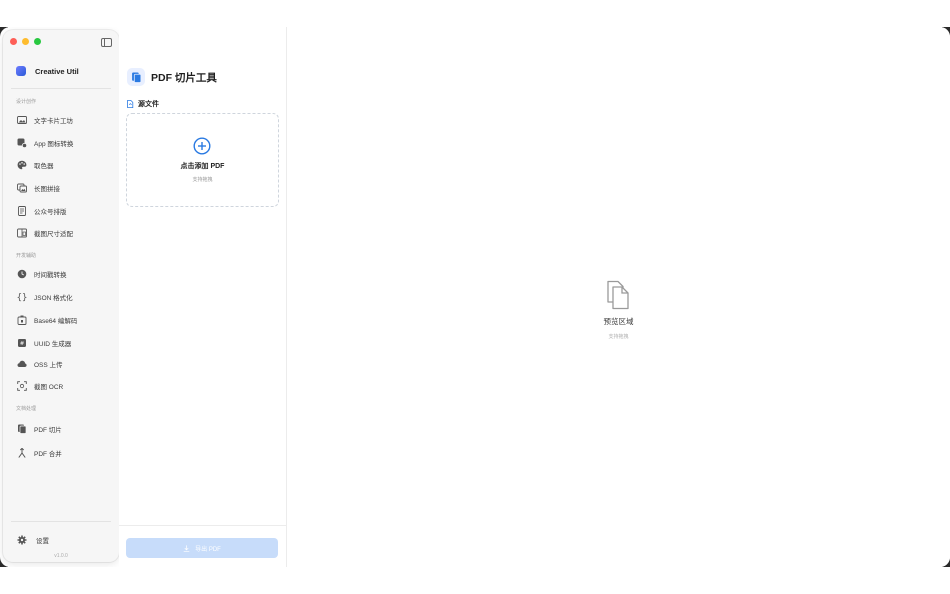 The height and width of the screenshot is (594, 950). Describe the element at coordinates (21, 539) in the screenshot. I see `gear-icon` at that location.